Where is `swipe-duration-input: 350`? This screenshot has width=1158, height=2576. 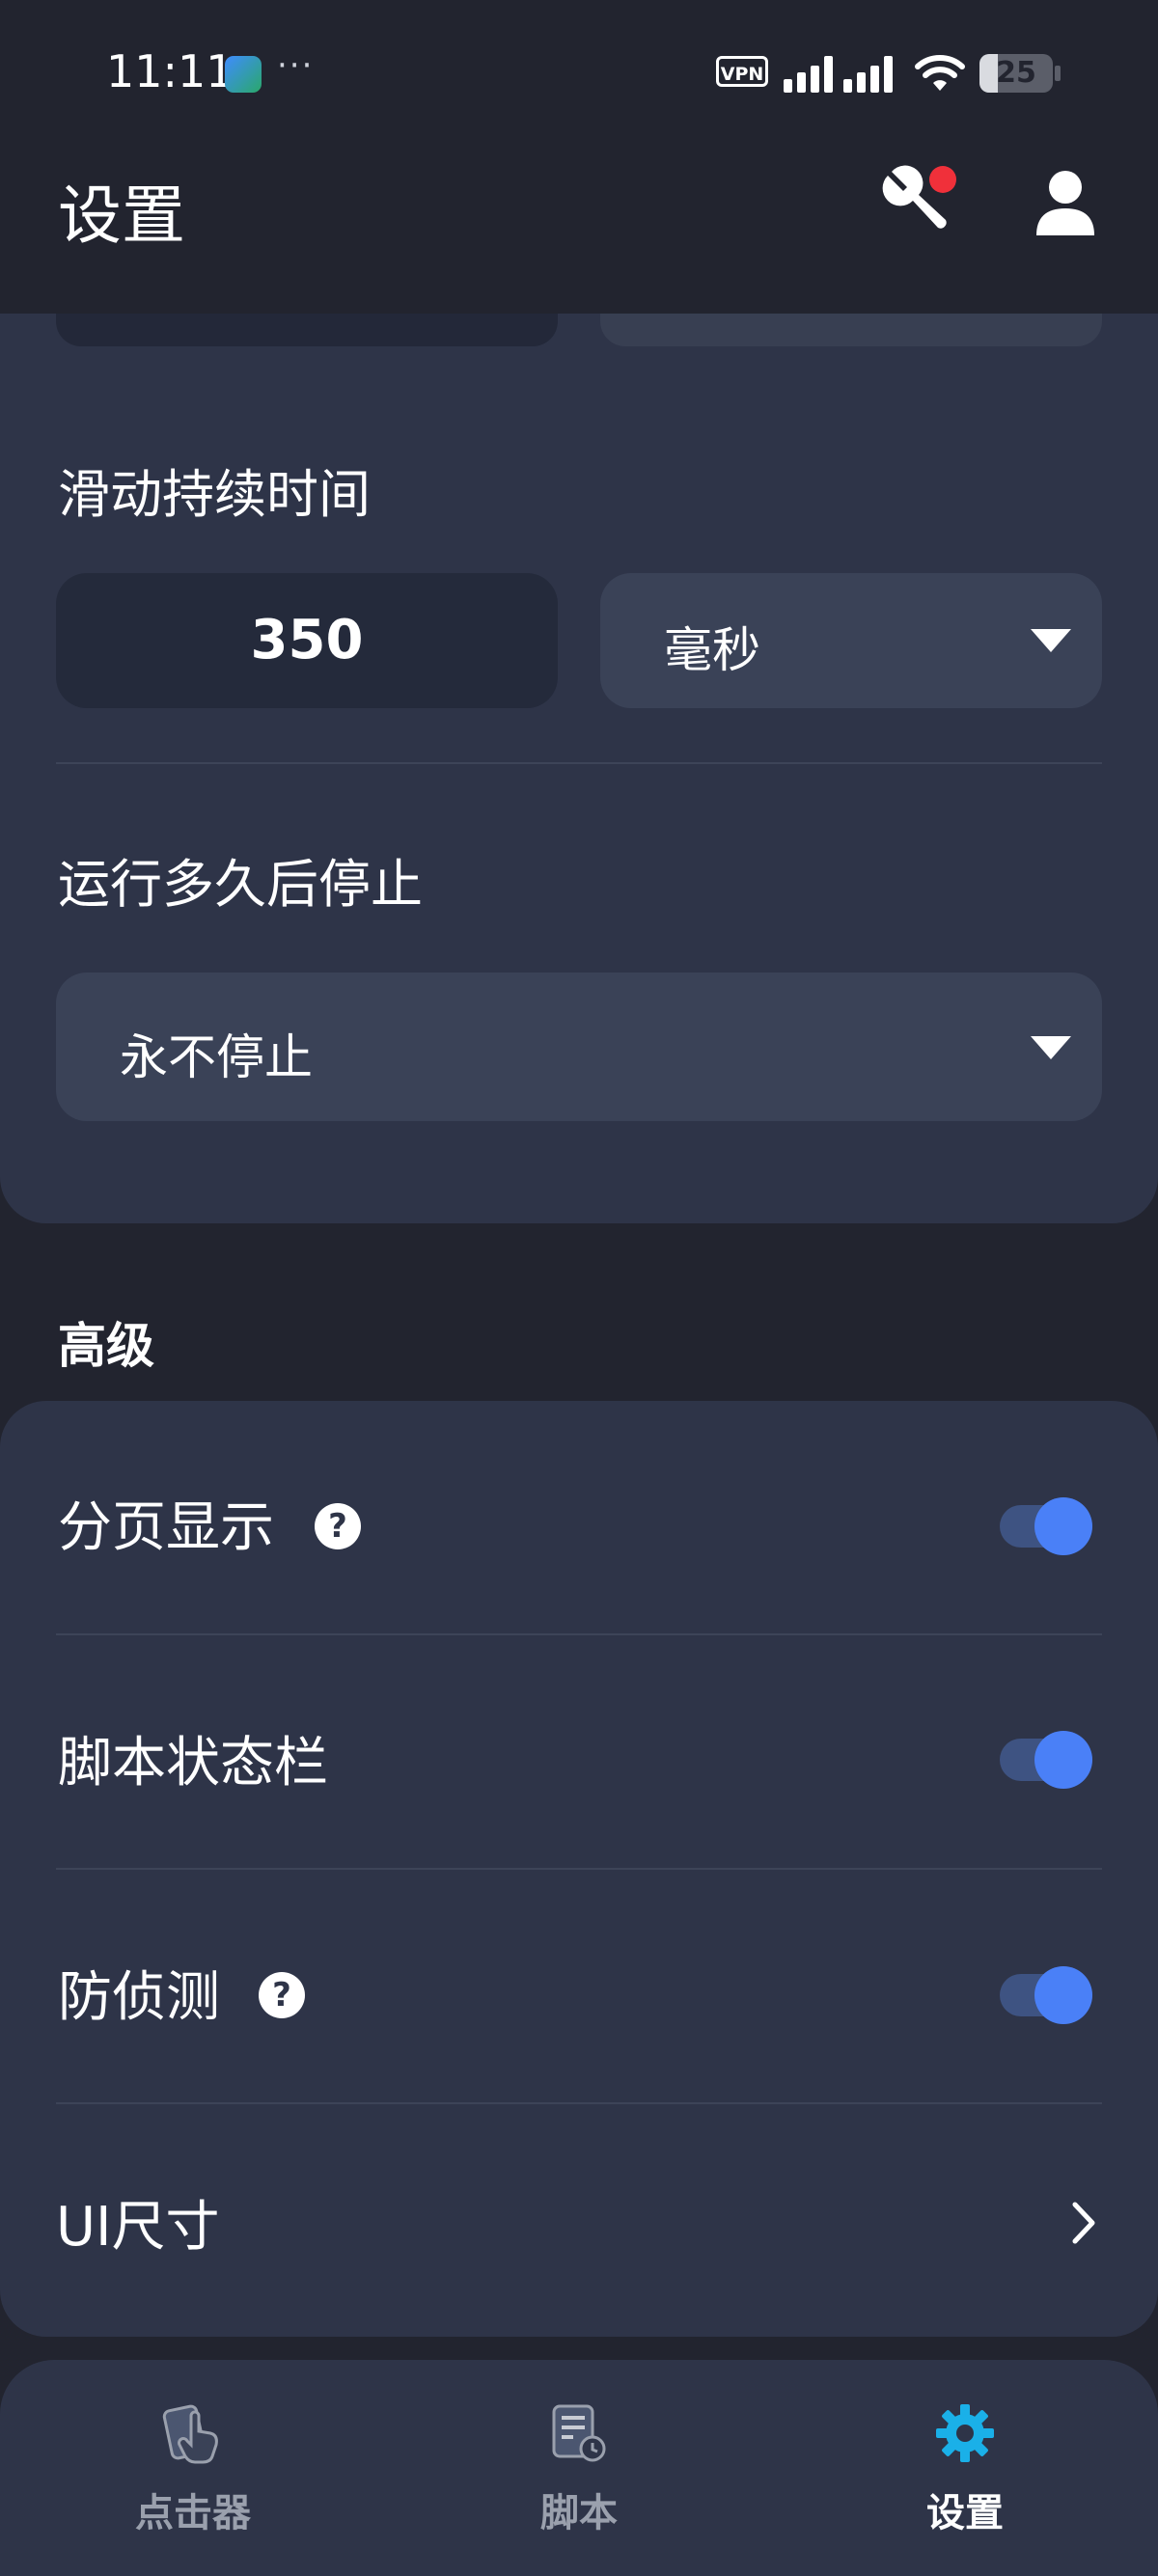
swipe-duration-input: 350 is located at coordinates (307, 641).